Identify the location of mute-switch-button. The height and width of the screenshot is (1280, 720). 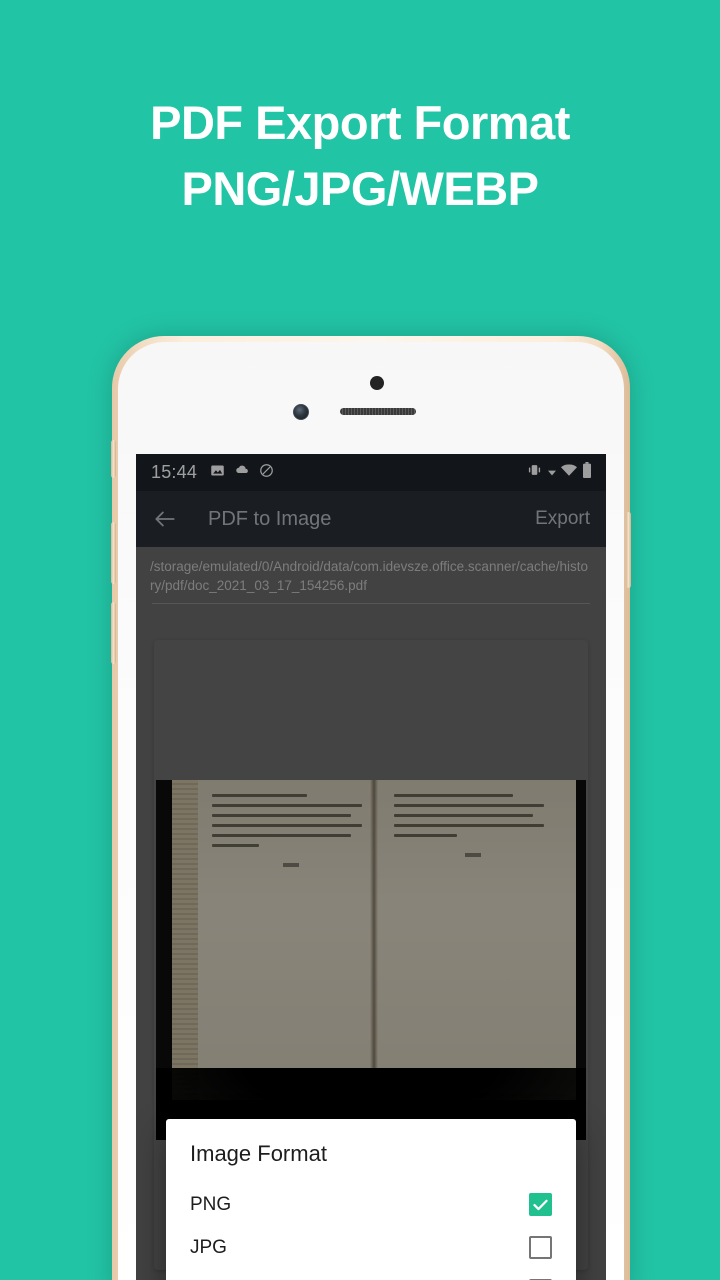
(113, 459).